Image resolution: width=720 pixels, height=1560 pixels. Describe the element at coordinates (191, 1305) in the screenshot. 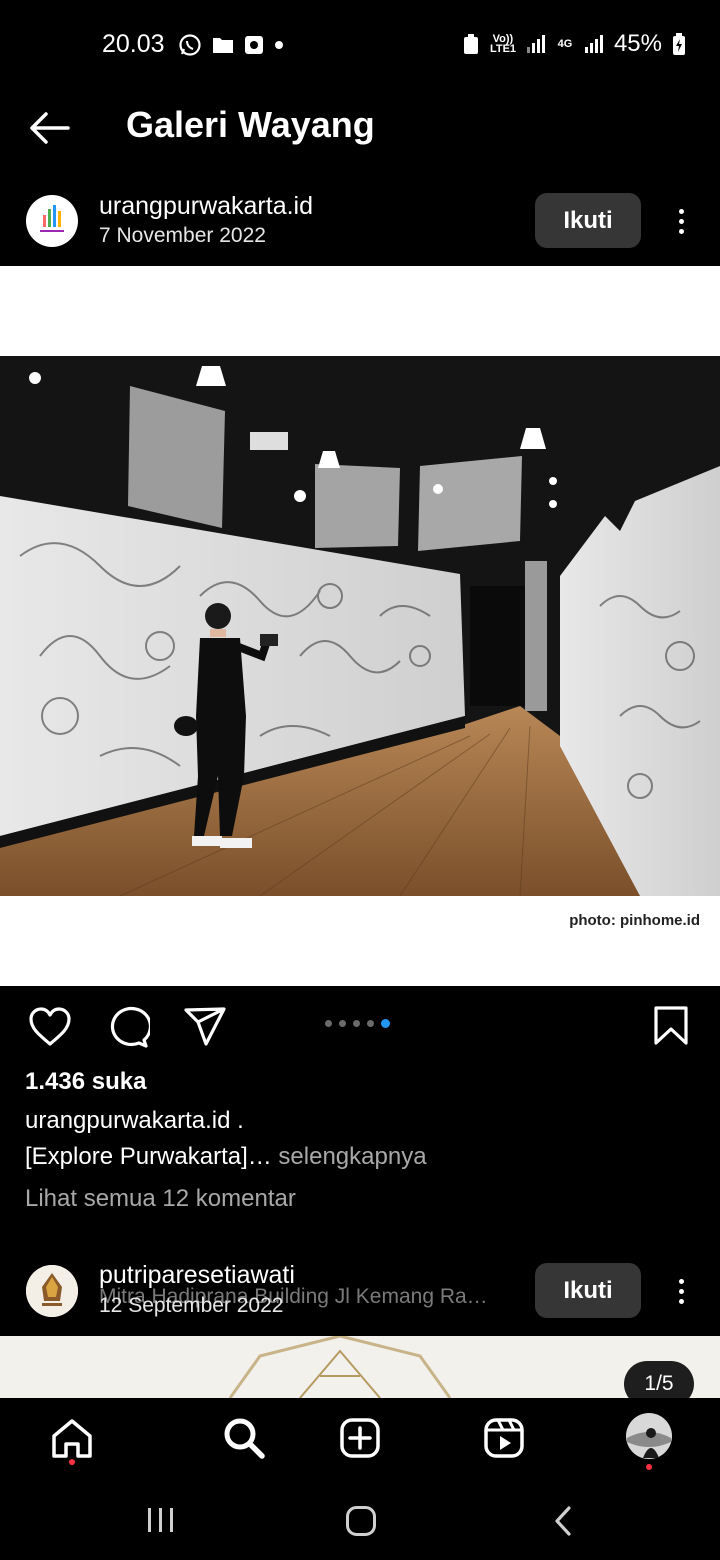

I see `post2-date: 12 September 2022` at that location.